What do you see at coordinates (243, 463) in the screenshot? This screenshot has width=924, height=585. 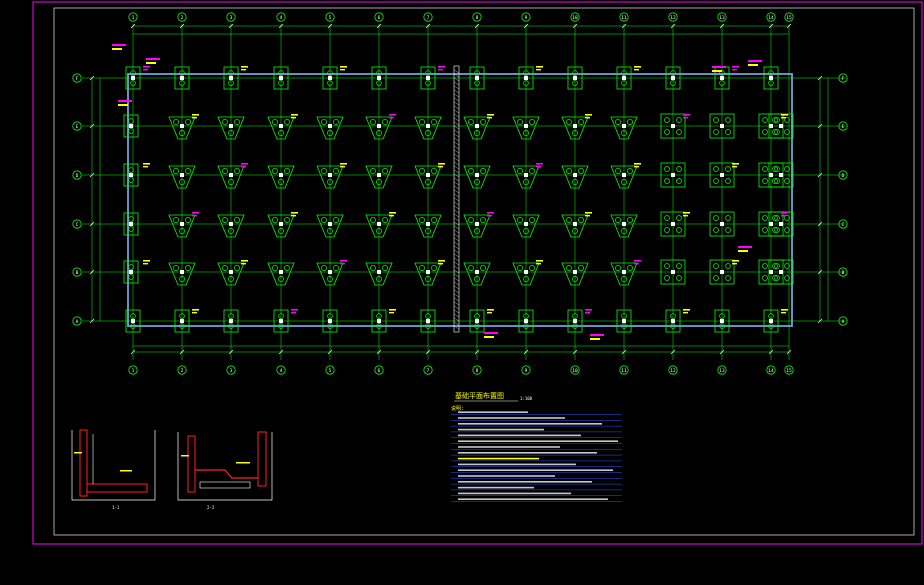 I see `detail-label-mark` at bounding box center [243, 463].